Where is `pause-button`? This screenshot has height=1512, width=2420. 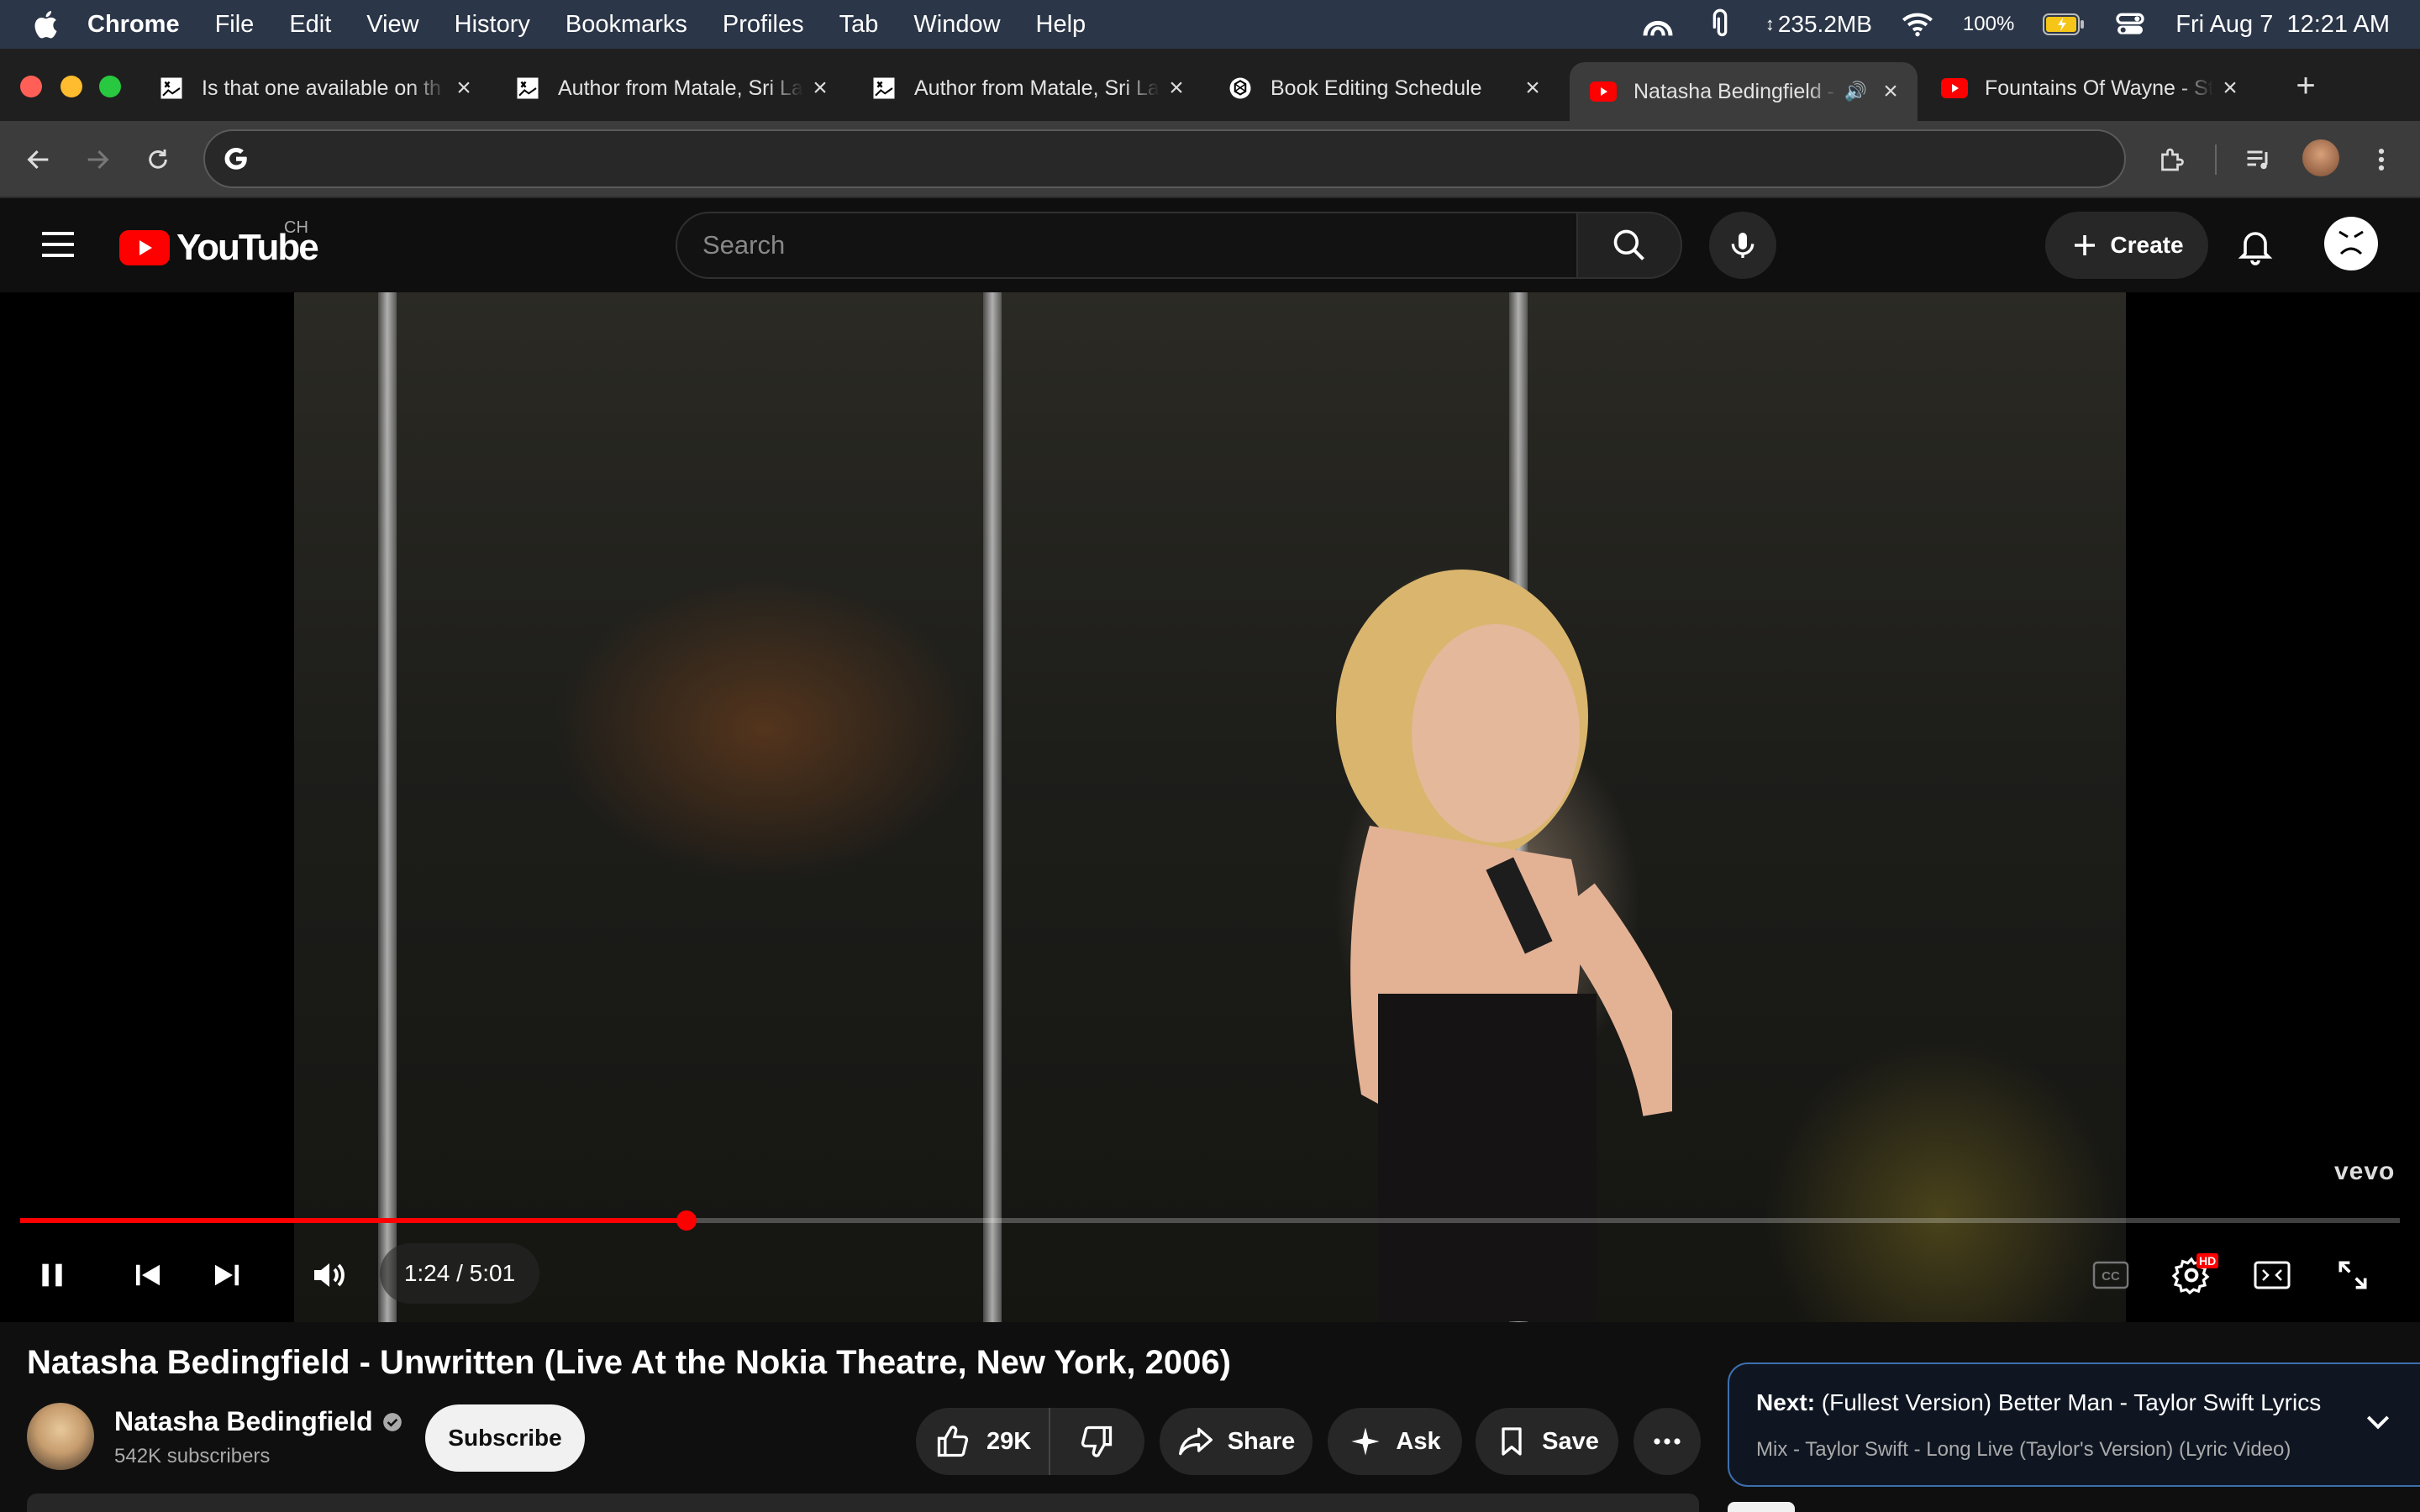
pause-button is located at coordinates (52, 1275).